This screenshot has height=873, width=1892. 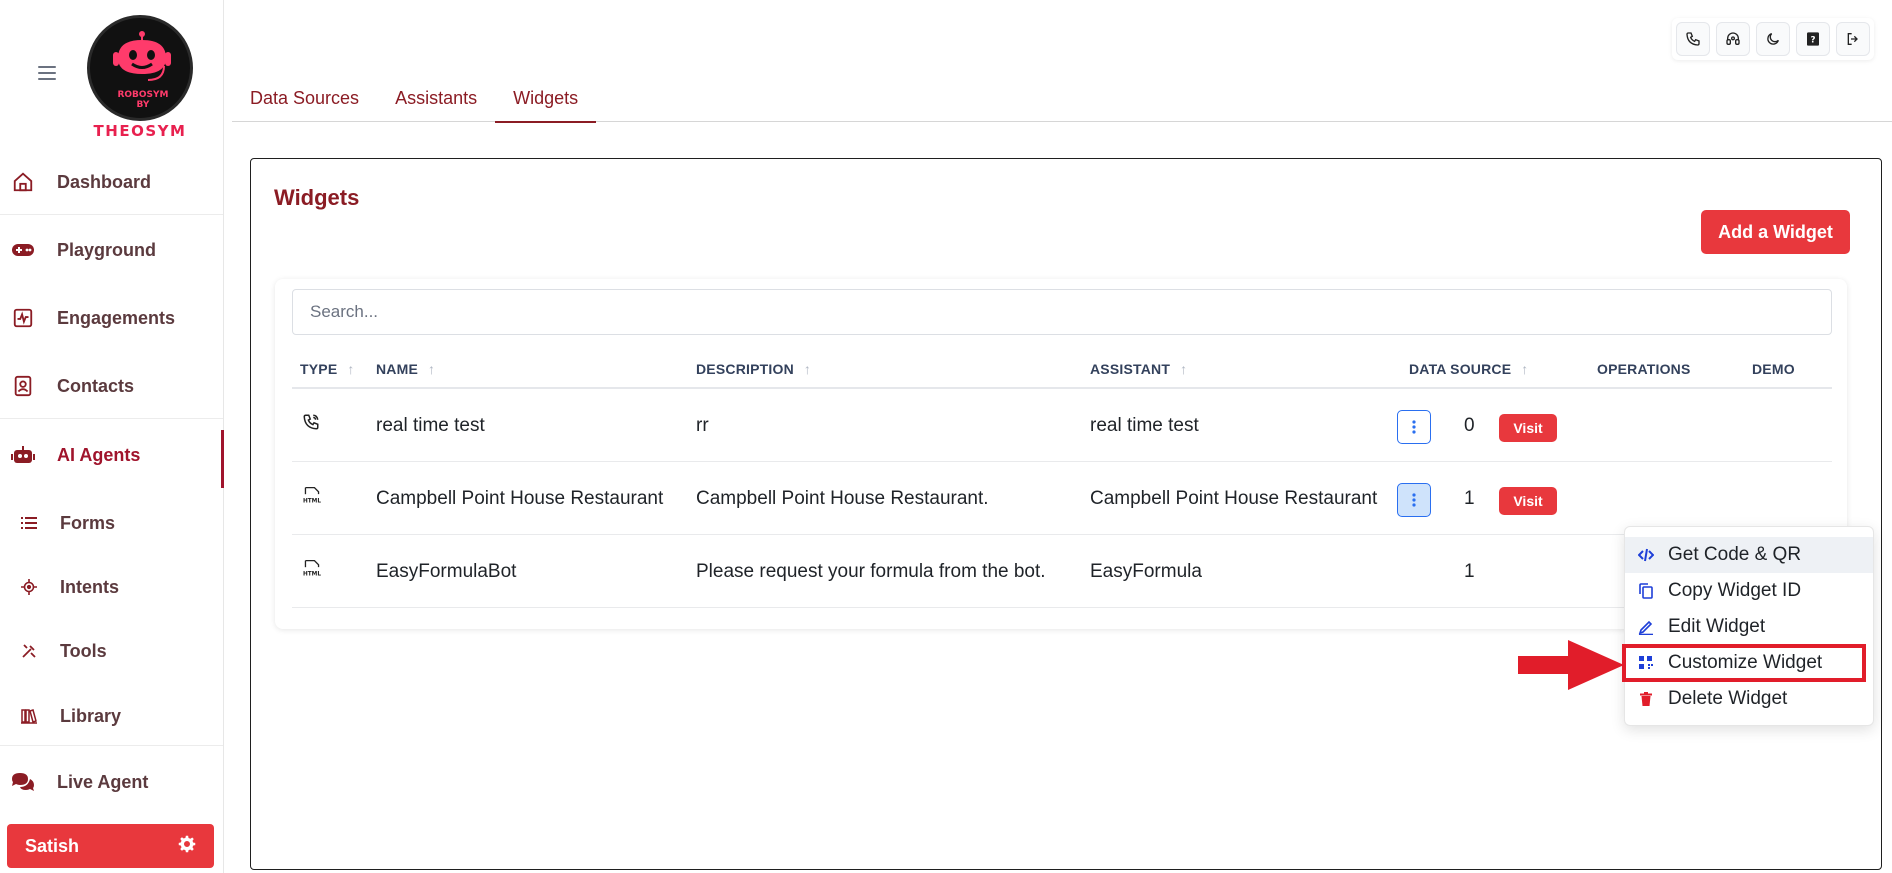 What do you see at coordinates (23, 782) in the screenshot?
I see `chat-bubbles-icon` at bounding box center [23, 782].